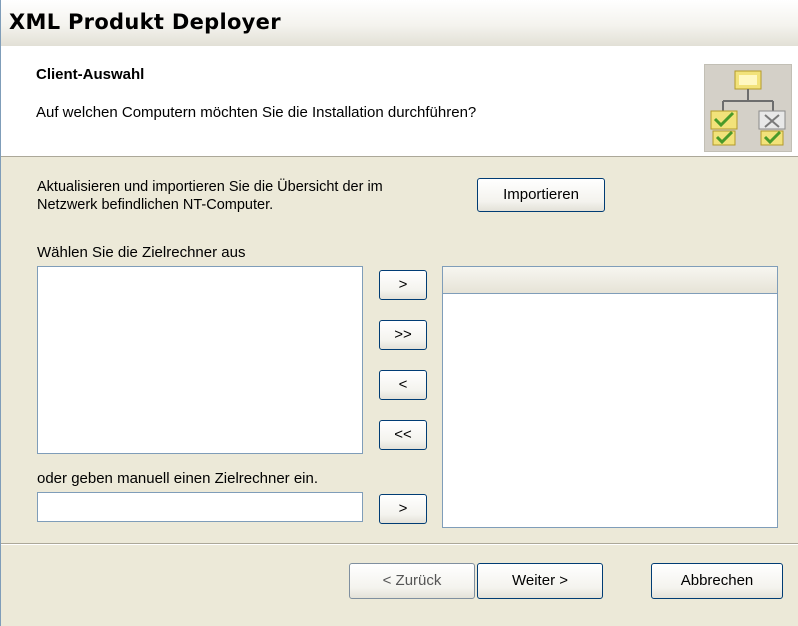 This screenshot has height=626, width=798. I want to click on target-selection-label: Wählen Sie die Zielrechner aus, so click(141, 252).